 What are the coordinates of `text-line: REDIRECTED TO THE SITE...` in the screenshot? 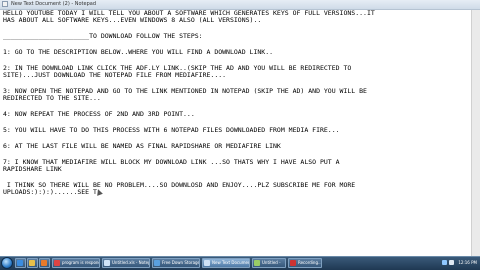 It's located at (52, 98).